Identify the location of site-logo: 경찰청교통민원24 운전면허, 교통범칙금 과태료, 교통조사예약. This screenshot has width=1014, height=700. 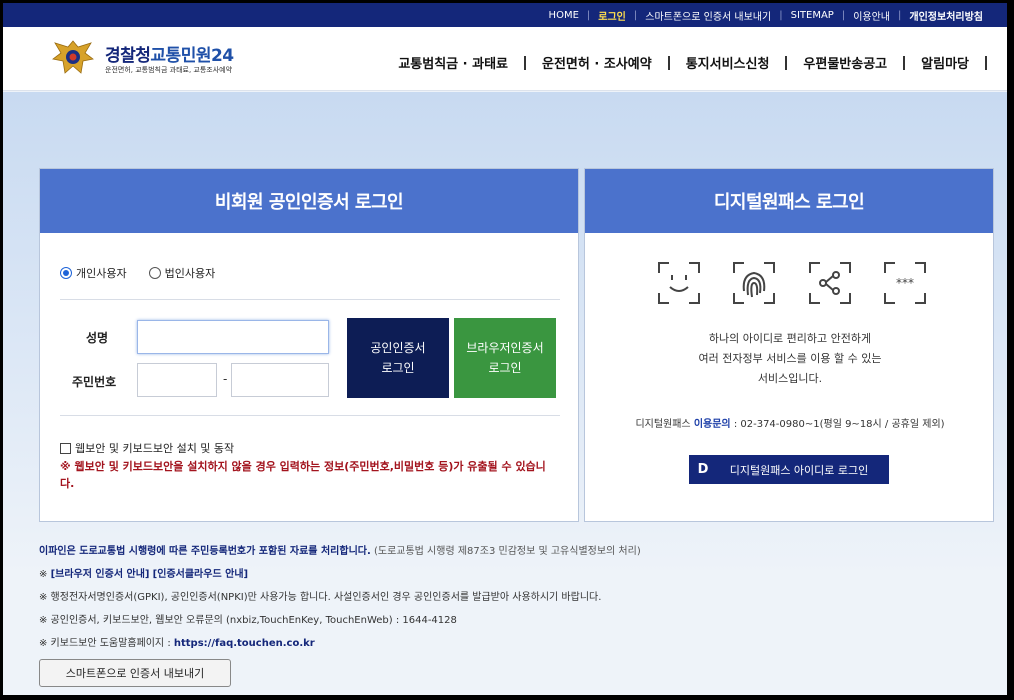
(161, 59).